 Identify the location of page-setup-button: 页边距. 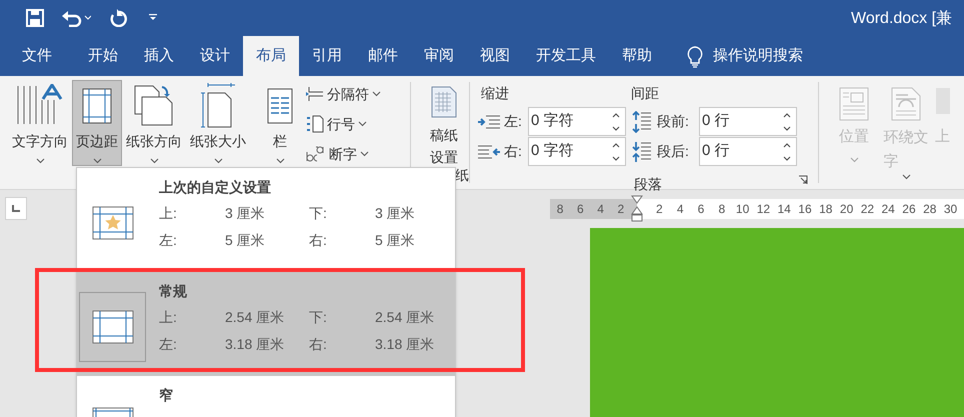
(97, 123).